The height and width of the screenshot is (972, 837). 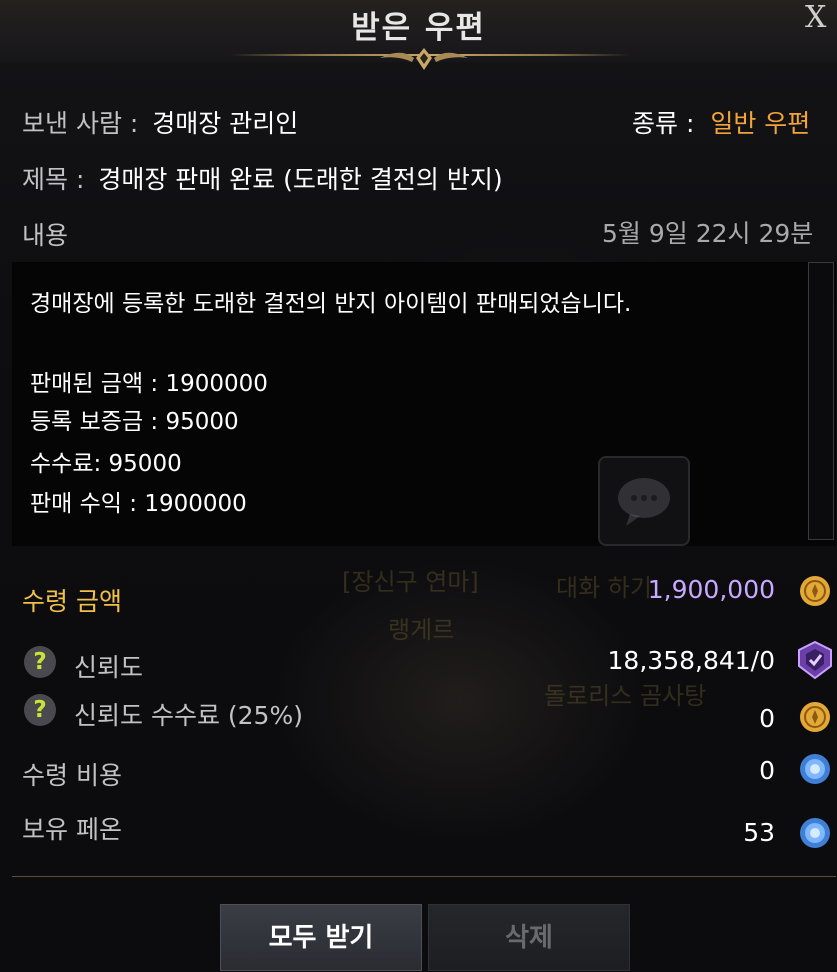 I want to click on trust-fee-value: 0, so click(x=767, y=718).